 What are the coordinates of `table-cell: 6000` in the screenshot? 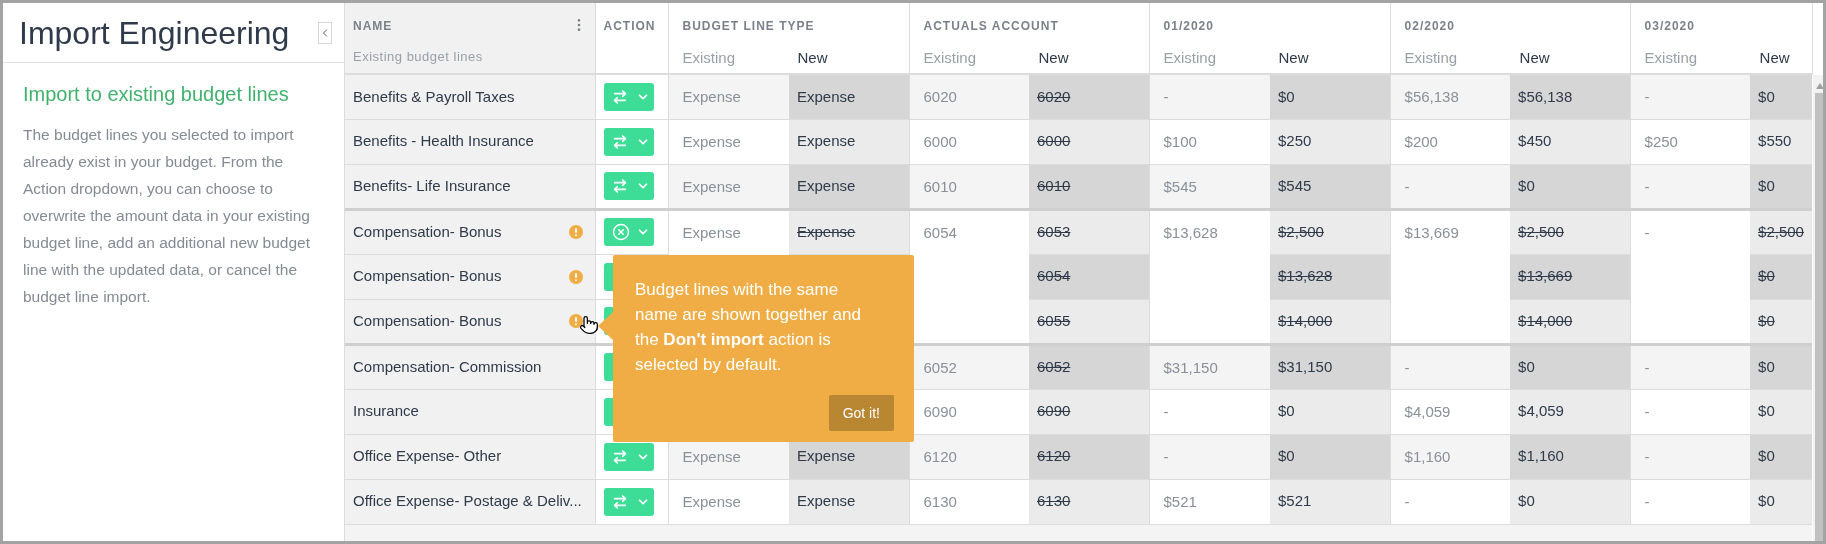 It's located at (1089, 141).